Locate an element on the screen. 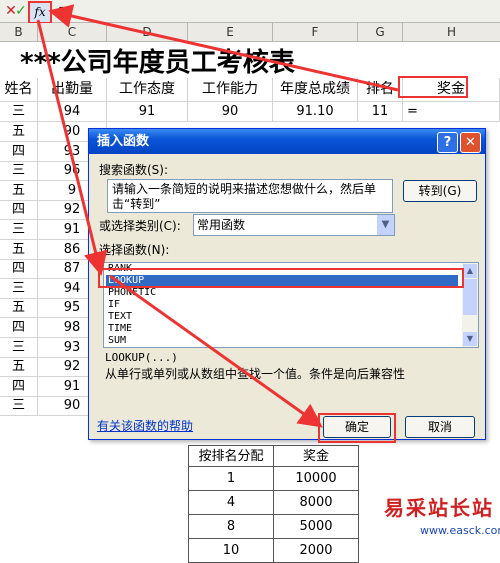 This screenshot has width=500, height=563. bonus-amount-cell: 8000 is located at coordinates (316, 502).